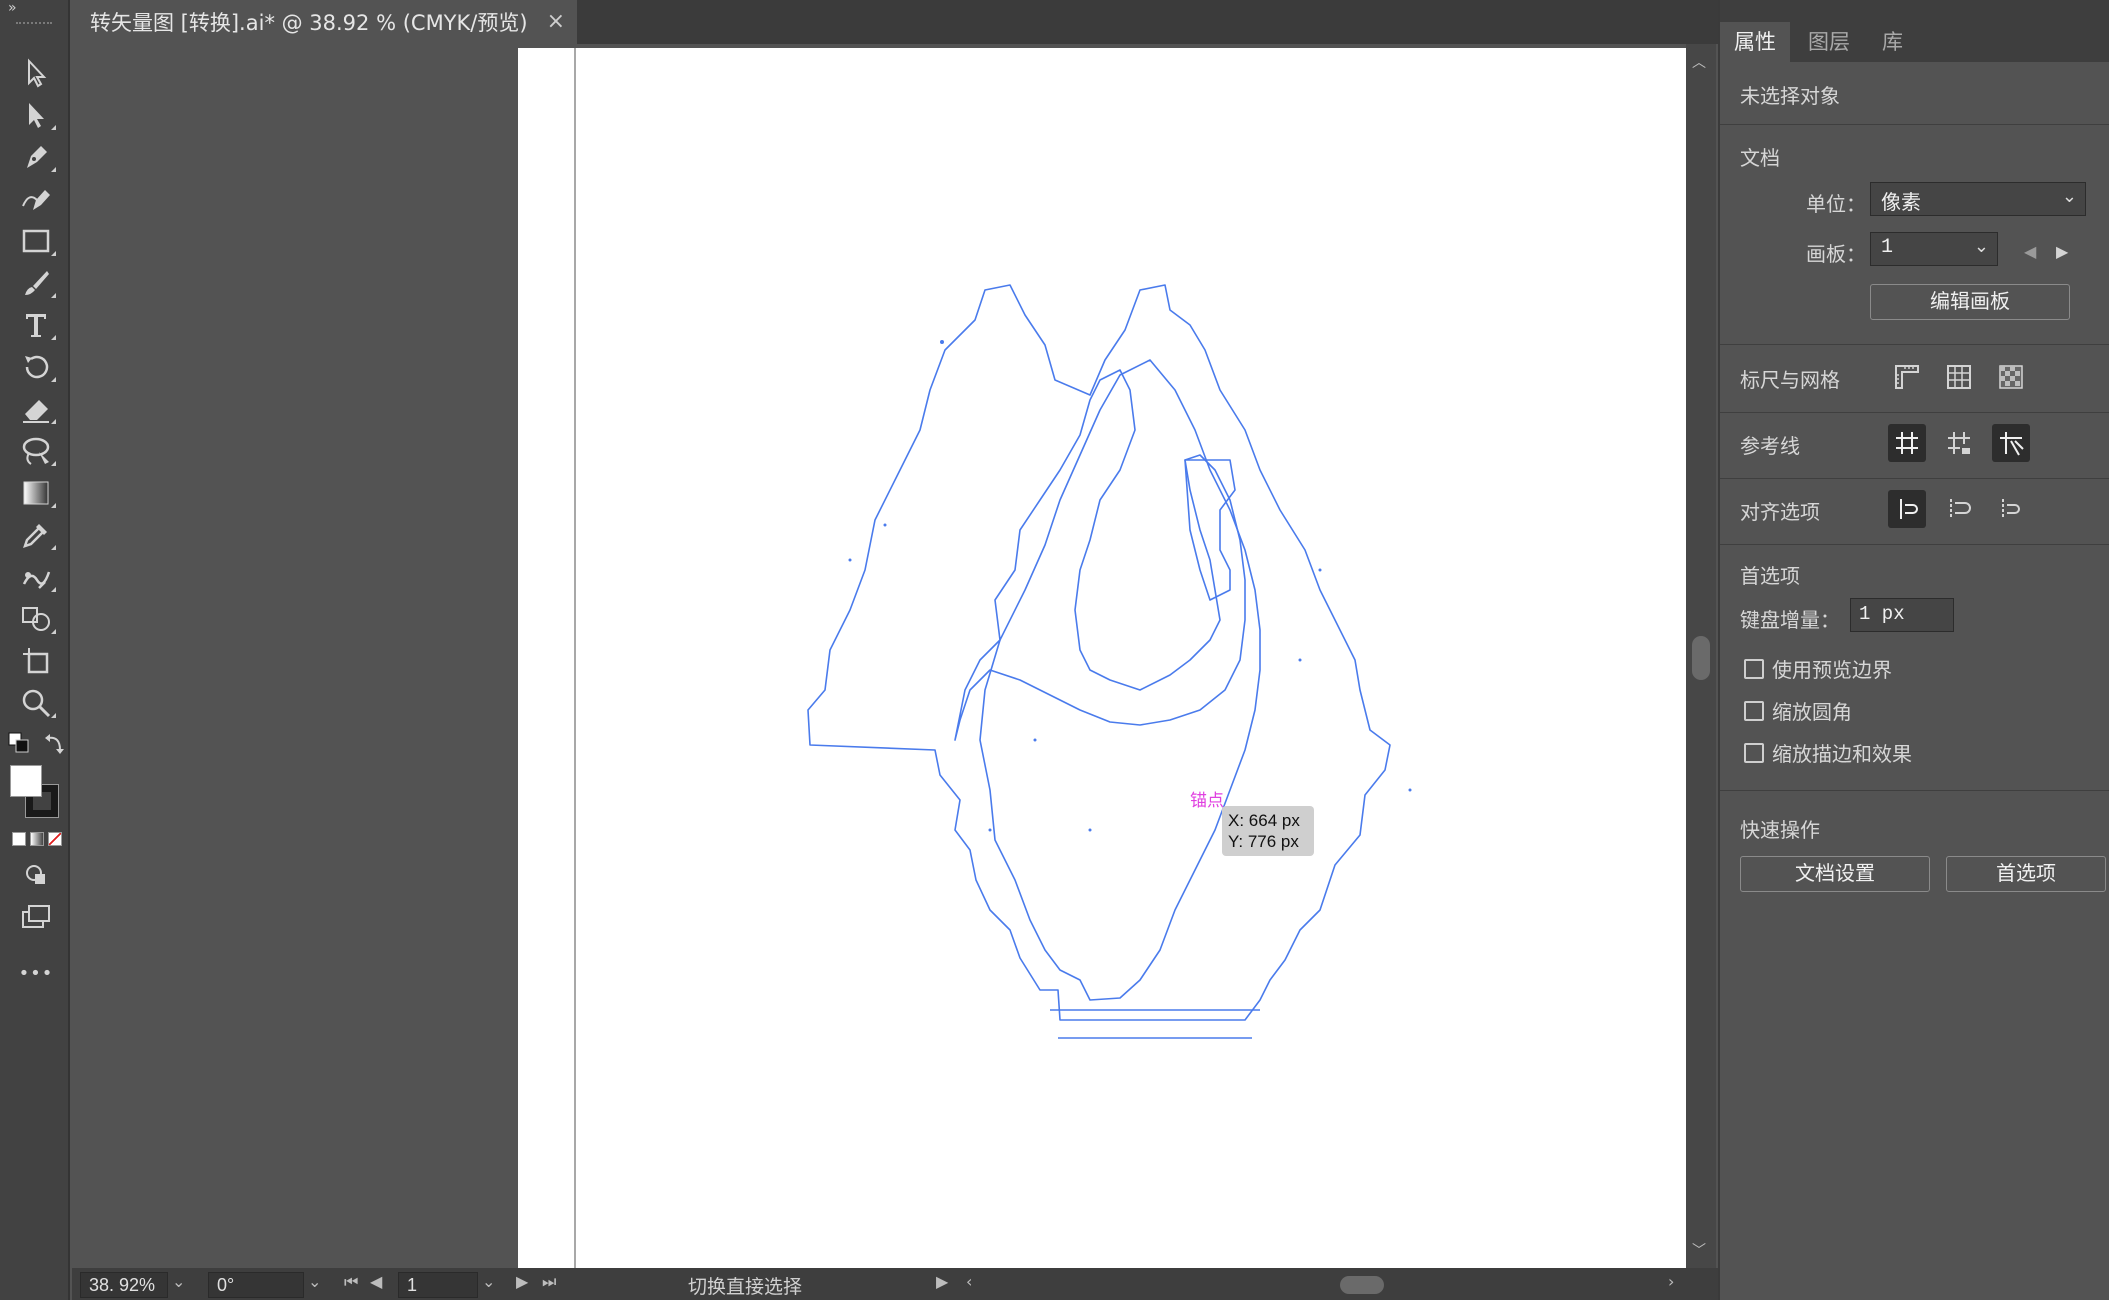 This screenshot has width=2109, height=1300. Describe the element at coordinates (36, 577) in the screenshot. I see `puppet-warp-tool` at that location.